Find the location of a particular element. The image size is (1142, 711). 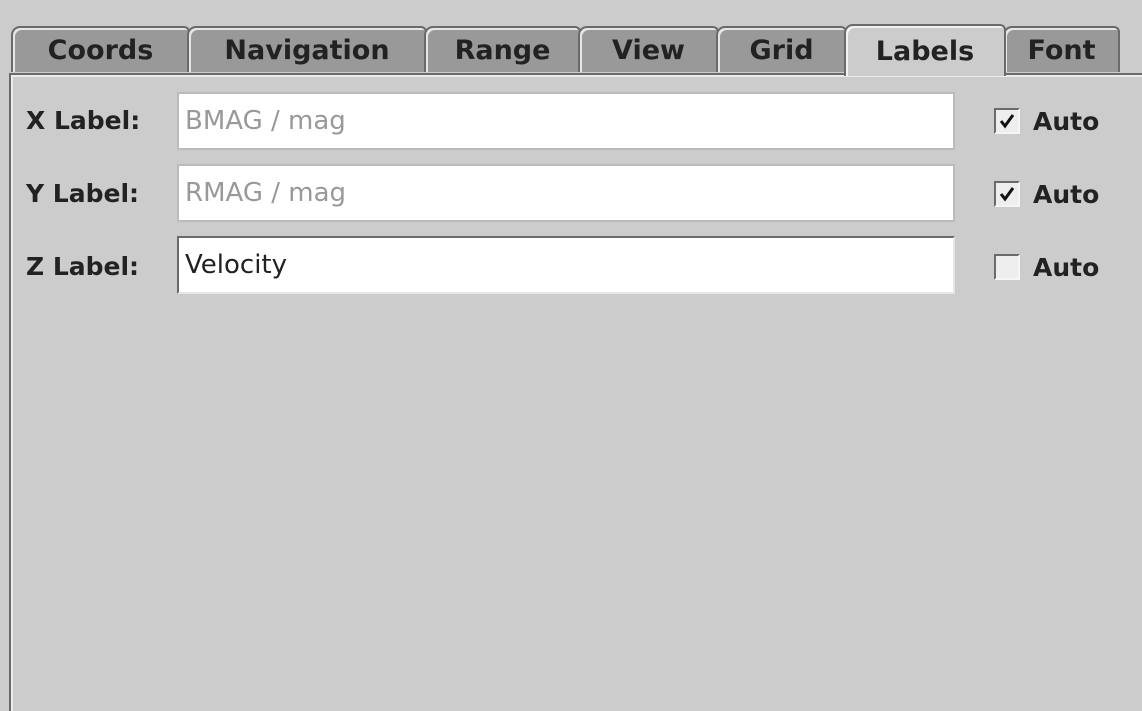

tab-range: Range is located at coordinates (502, 49).